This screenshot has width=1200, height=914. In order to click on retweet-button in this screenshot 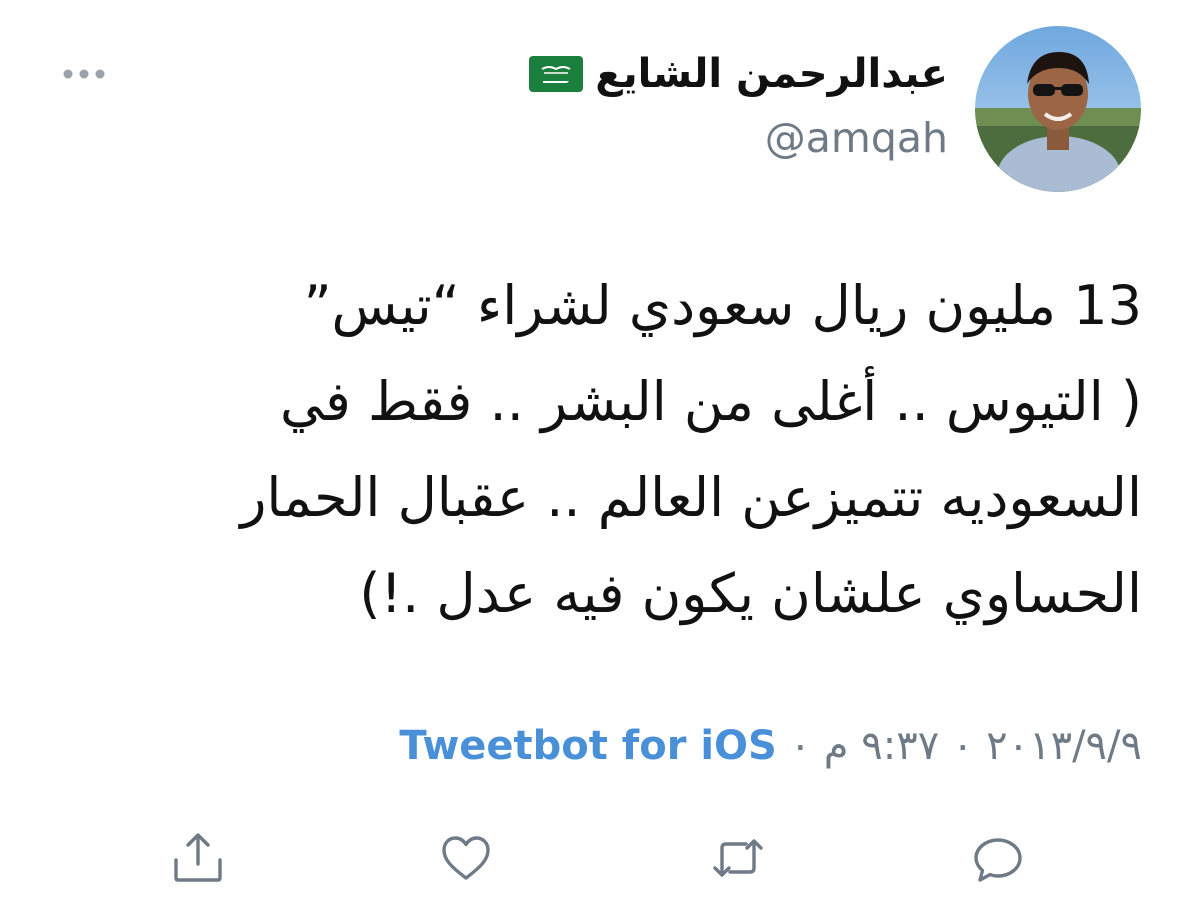, I will do `click(738, 858)`.